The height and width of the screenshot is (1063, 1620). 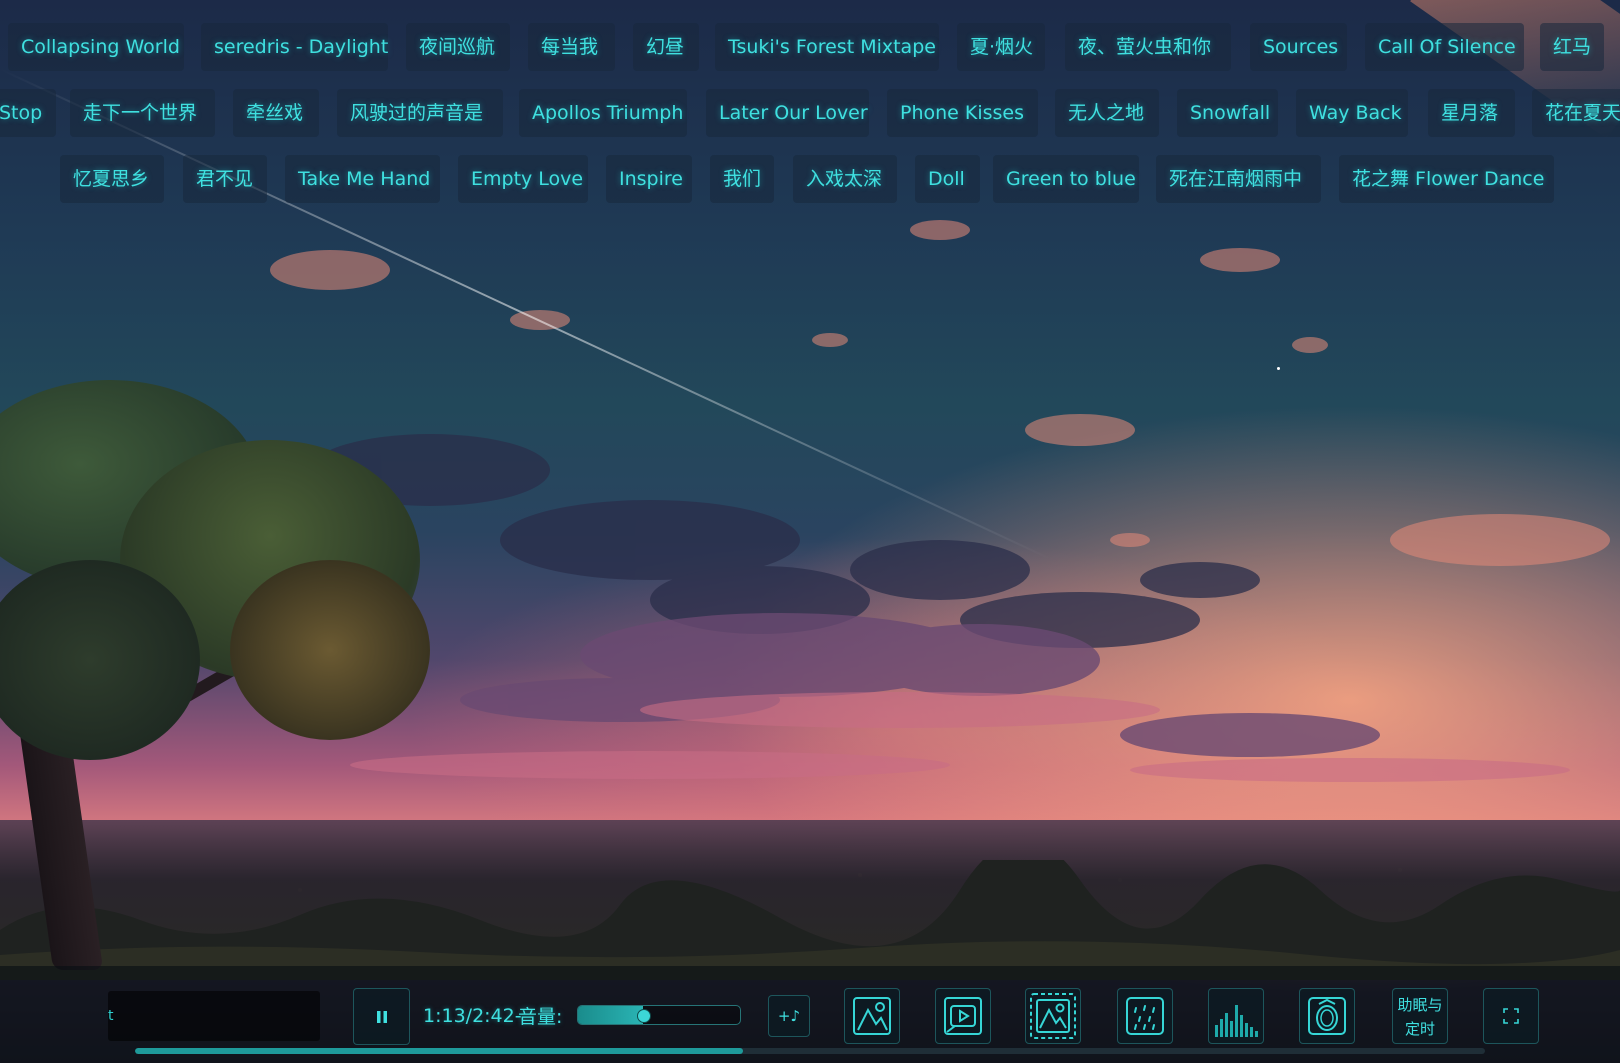 I want to click on song-tag: Call Of Silence, so click(x=1444, y=47).